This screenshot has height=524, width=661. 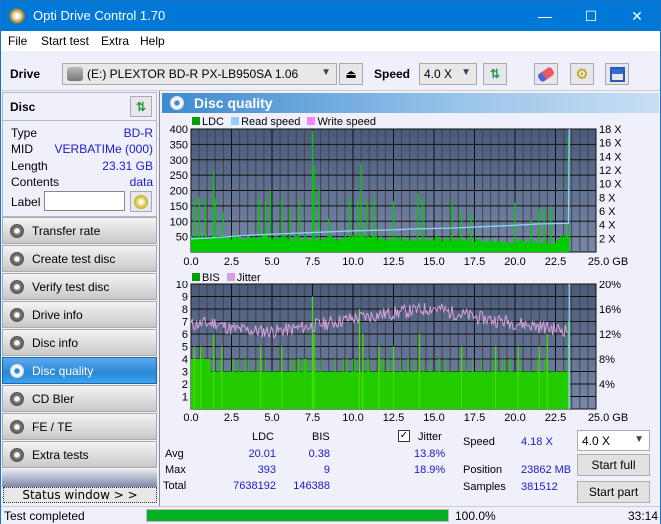 What do you see at coordinates (103, 149) in the screenshot?
I see `disc-value: VERBATIMe (000)` at bounding box center [103, 149].